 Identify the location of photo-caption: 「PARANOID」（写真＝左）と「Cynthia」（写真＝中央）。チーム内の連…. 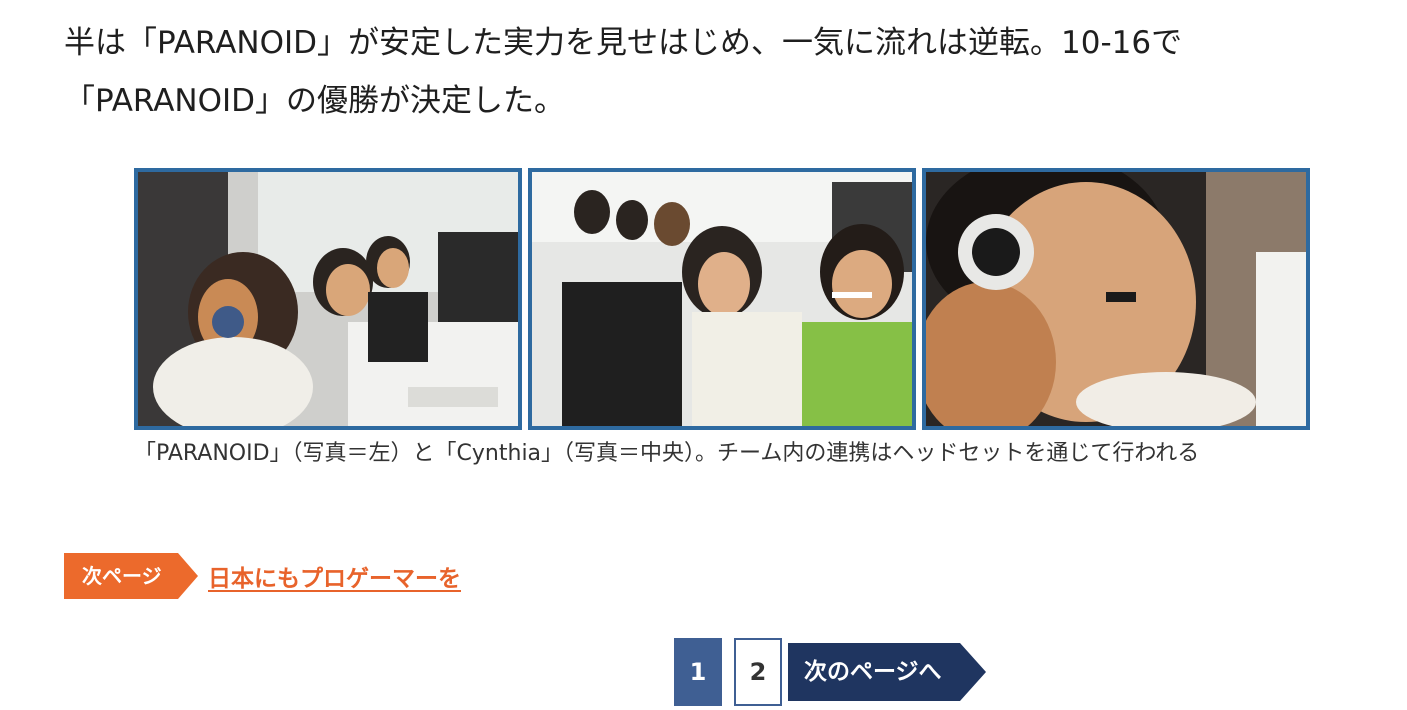
(667, 453).